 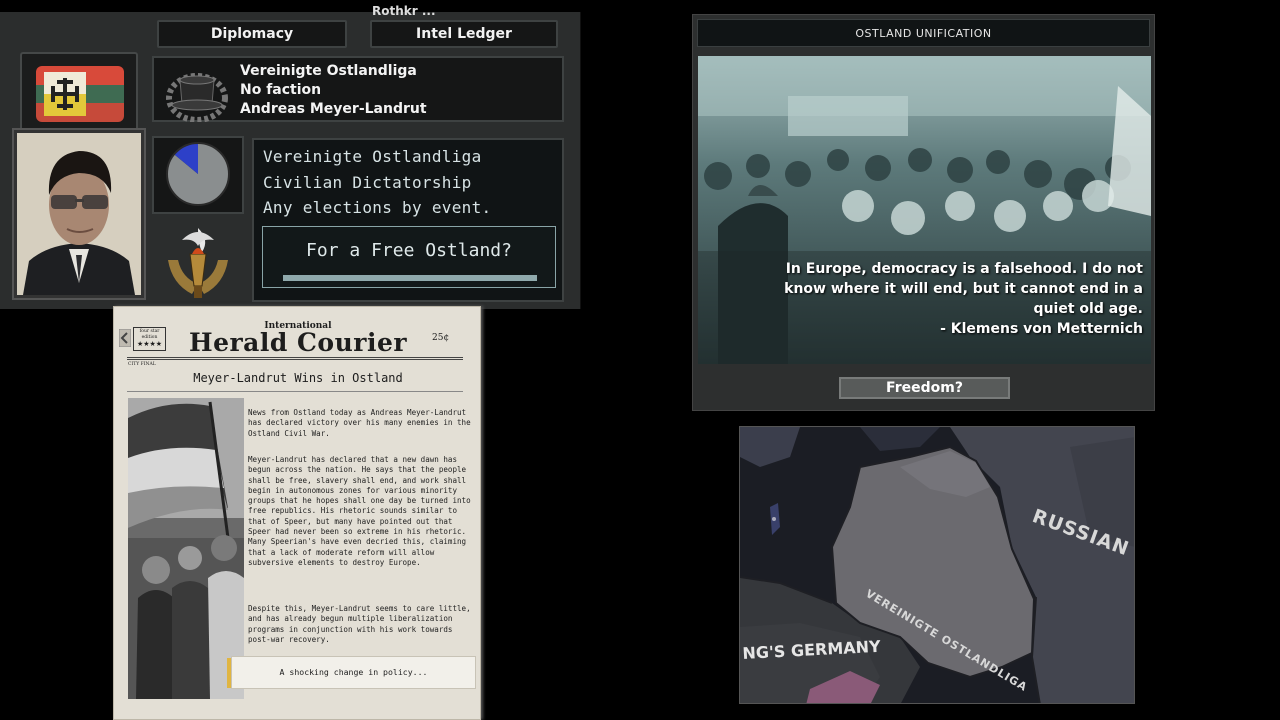 What do you see at coordinates (142, 364) in the screenshot?
I see `city-final-label: CITY FINAL` at bounding box center [142, 364].